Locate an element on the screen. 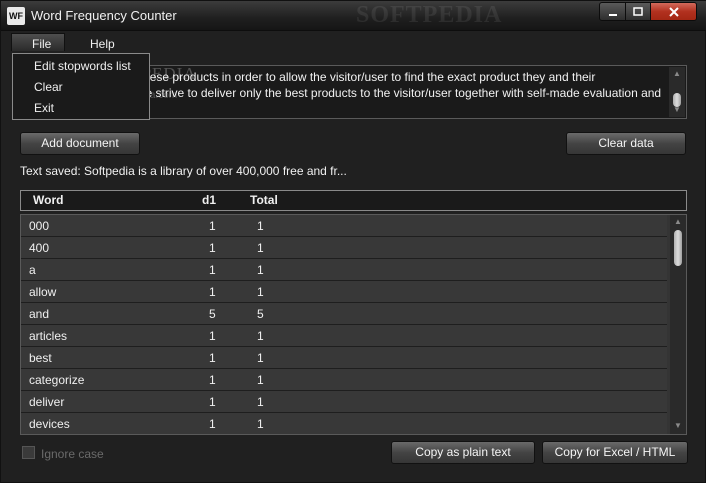 The image size is (706, 483). cell-word: and is located at coordinates (39, 314).